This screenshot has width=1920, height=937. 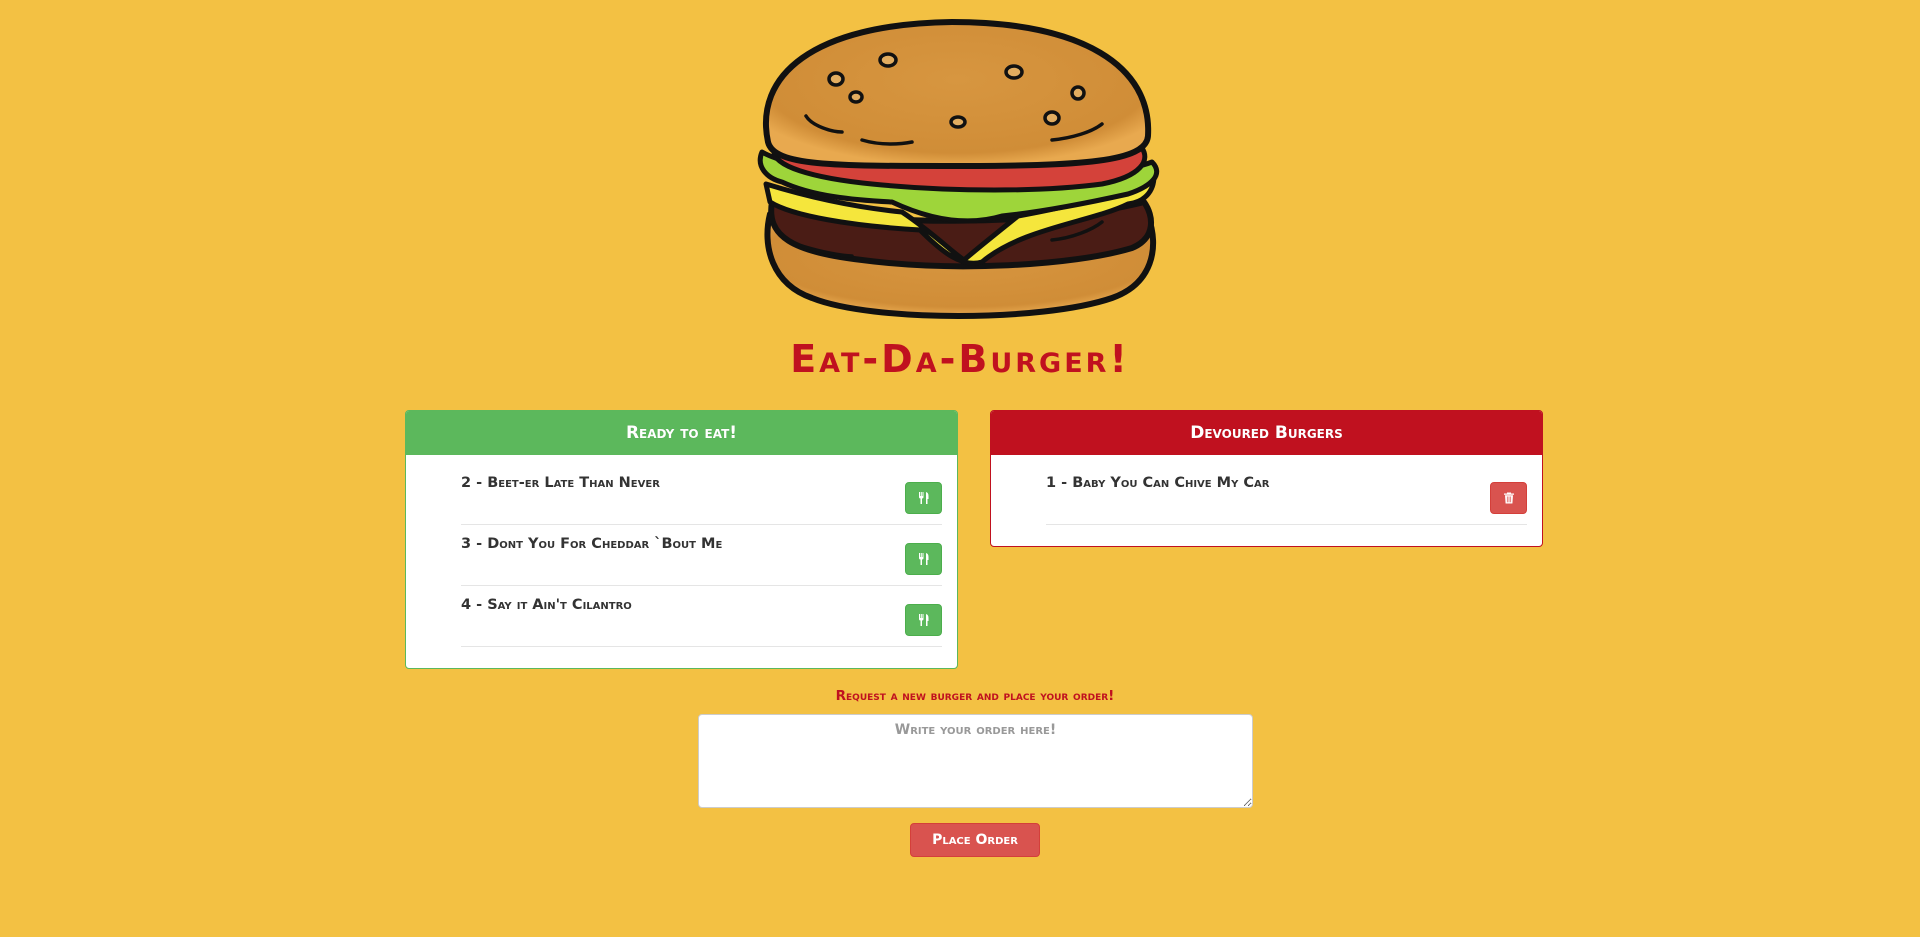 I want to click on ready-to-eat-heading: Ready to eat!, so click(x=681, y=433).